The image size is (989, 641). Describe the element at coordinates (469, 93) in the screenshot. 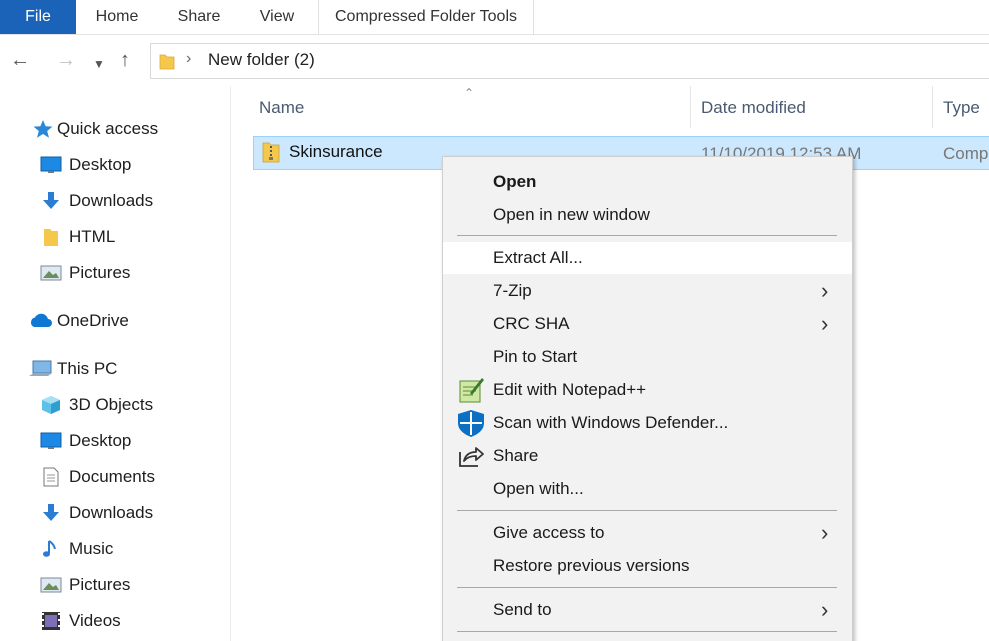

I see `sort-ascending-icon: ⌃` at that location.